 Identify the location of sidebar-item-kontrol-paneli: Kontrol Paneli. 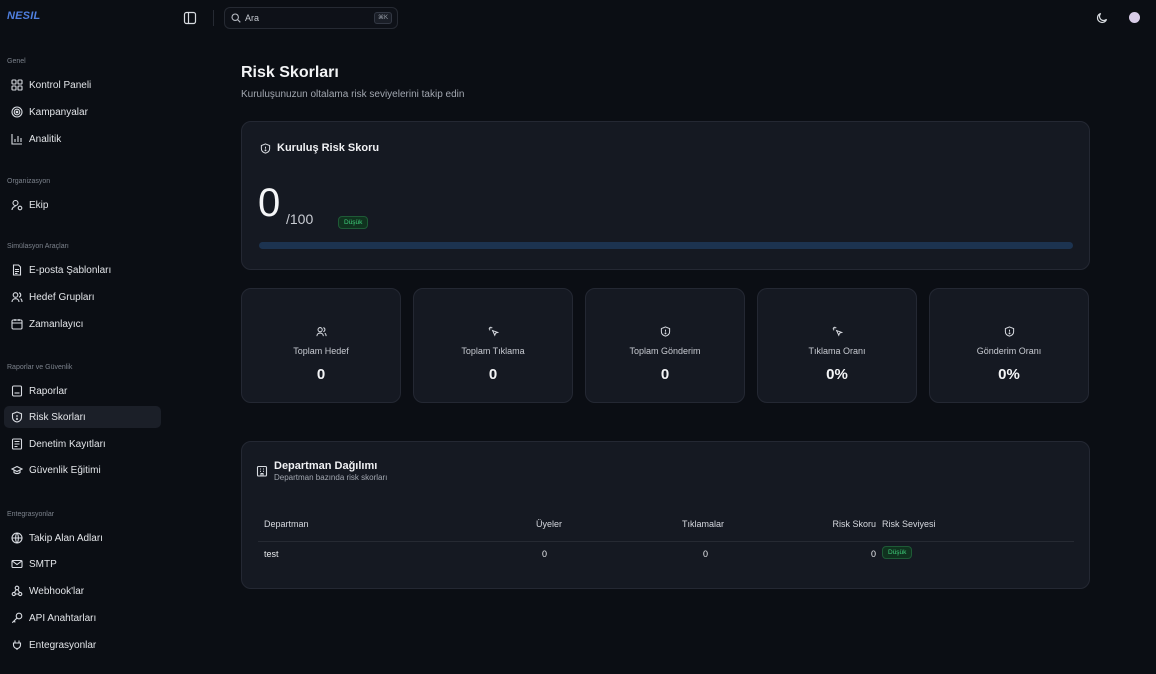
(82, 85).